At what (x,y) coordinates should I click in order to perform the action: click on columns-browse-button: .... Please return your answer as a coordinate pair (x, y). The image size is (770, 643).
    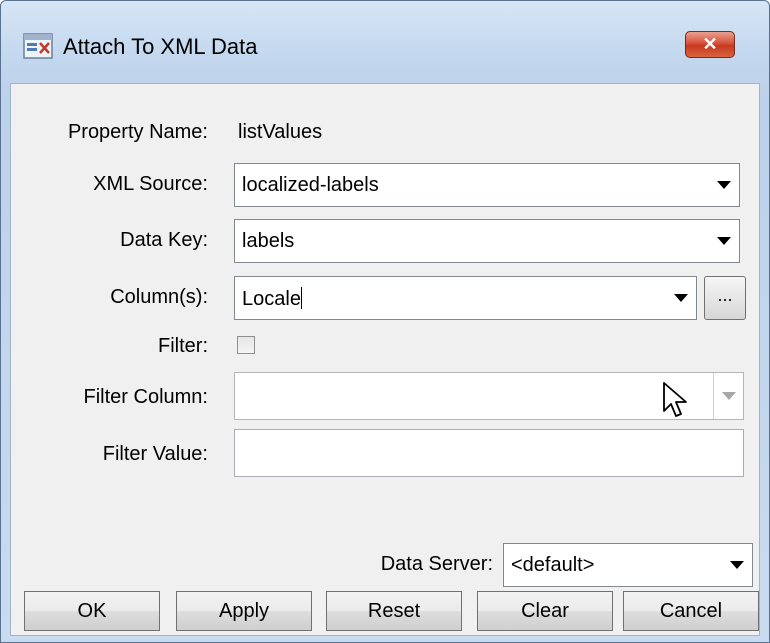
    Looking at the image, I should click on (725, 298).